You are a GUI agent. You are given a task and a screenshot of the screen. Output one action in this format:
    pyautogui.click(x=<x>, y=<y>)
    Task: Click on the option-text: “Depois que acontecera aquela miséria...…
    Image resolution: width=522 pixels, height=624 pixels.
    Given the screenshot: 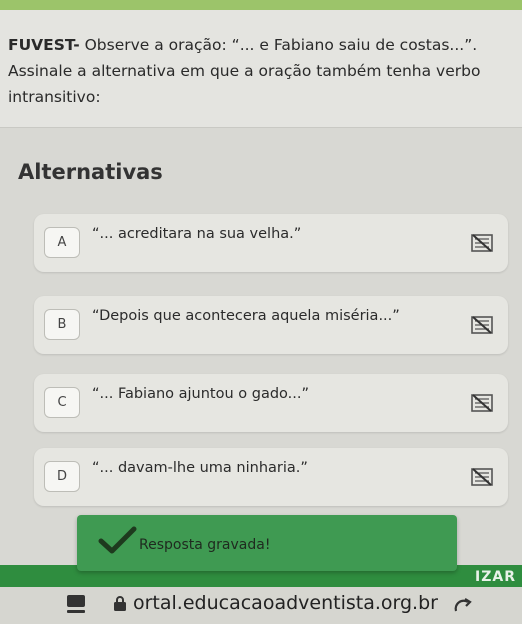 What is the action you would take?
    pyautogui.click(x=246, y=316)
    